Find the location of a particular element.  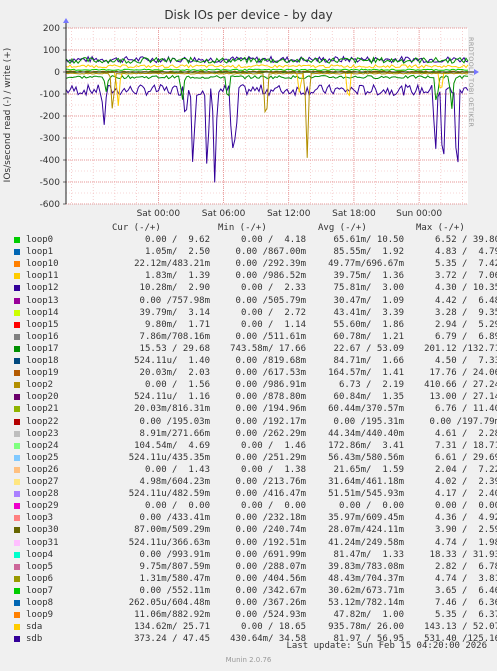

legend-max: 3.28 / 9.35 is located at coordinates (465, 312).